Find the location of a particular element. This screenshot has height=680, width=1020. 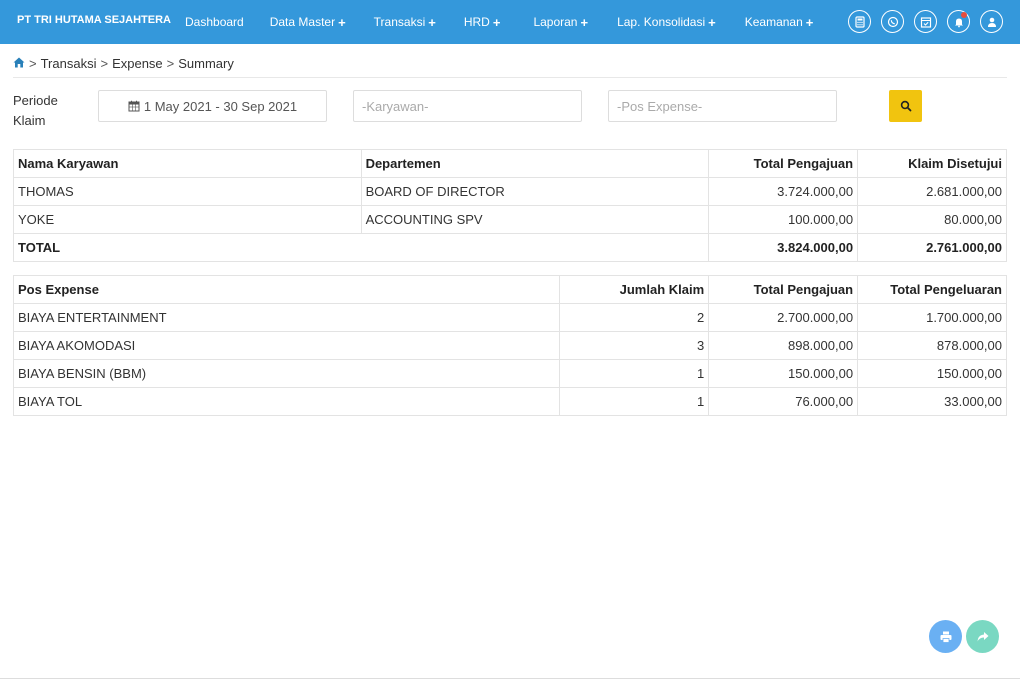

share-icon is located at coordinates (982, 636).